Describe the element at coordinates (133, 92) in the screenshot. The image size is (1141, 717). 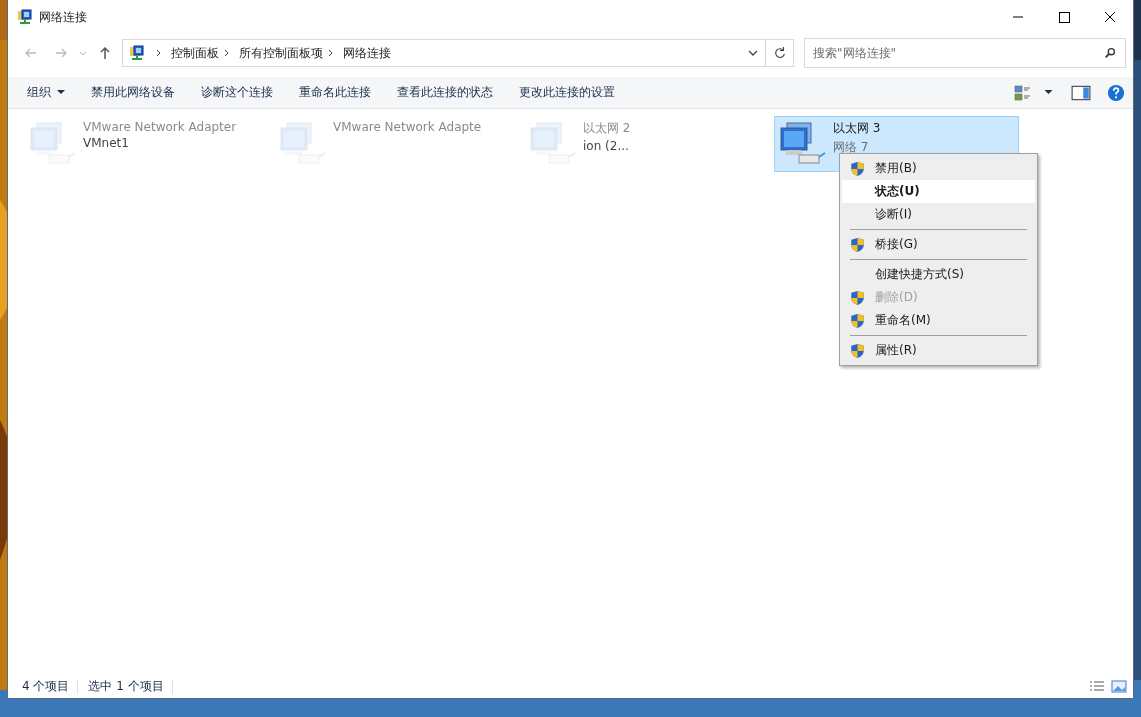
I see `toolbar-button: 禁用此网络设备` at that location.